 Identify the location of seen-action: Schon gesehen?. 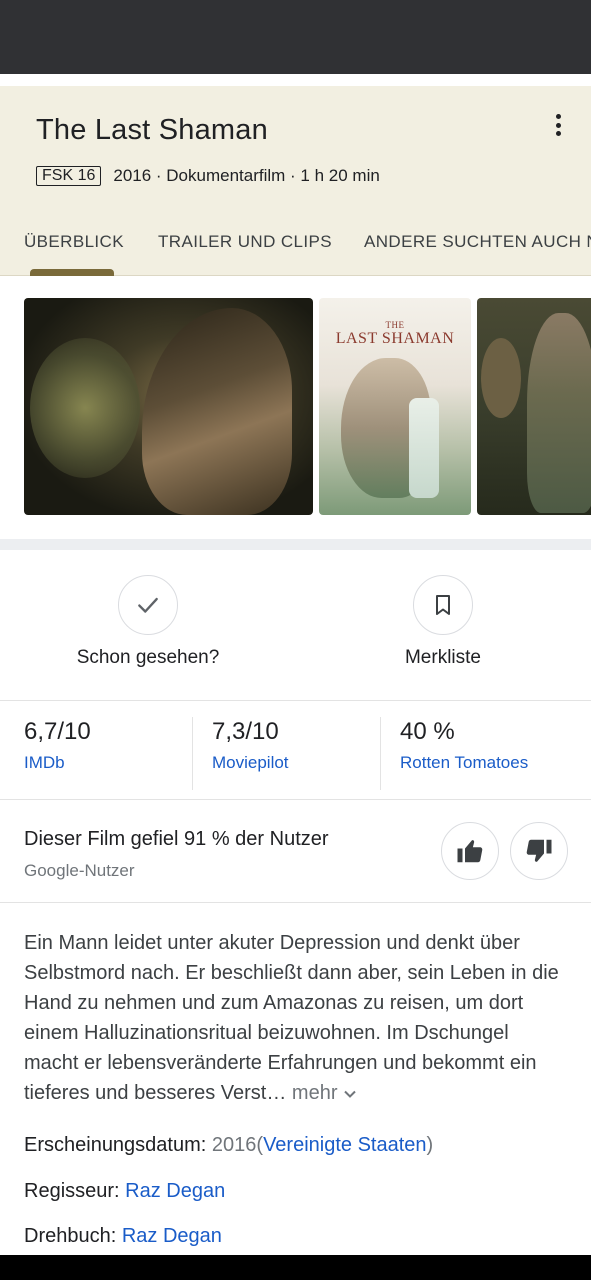
(148, 622).